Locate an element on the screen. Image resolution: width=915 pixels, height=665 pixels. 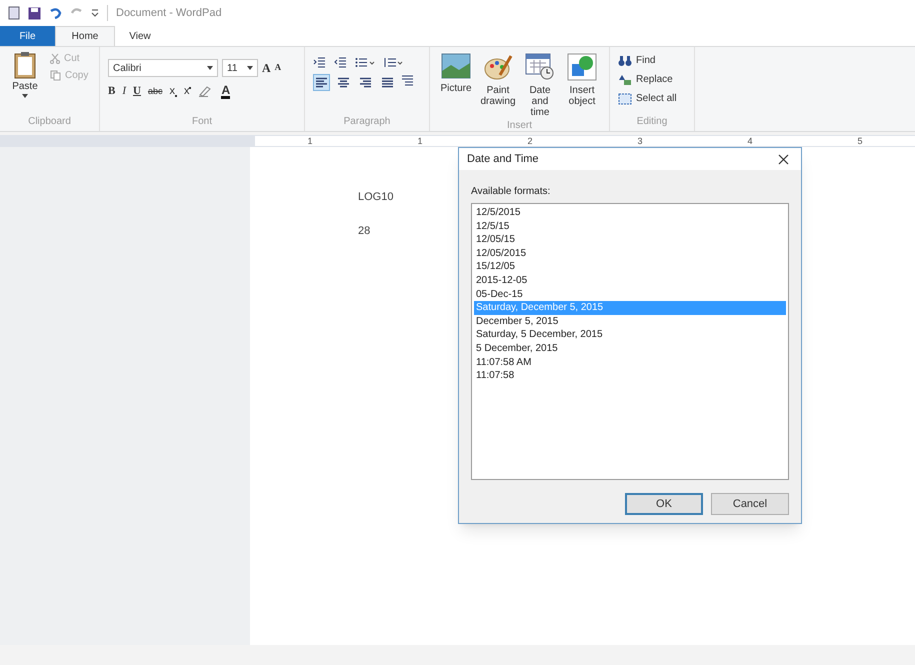
format-option: 2015-12-05 is located at coordinates (630, 281).